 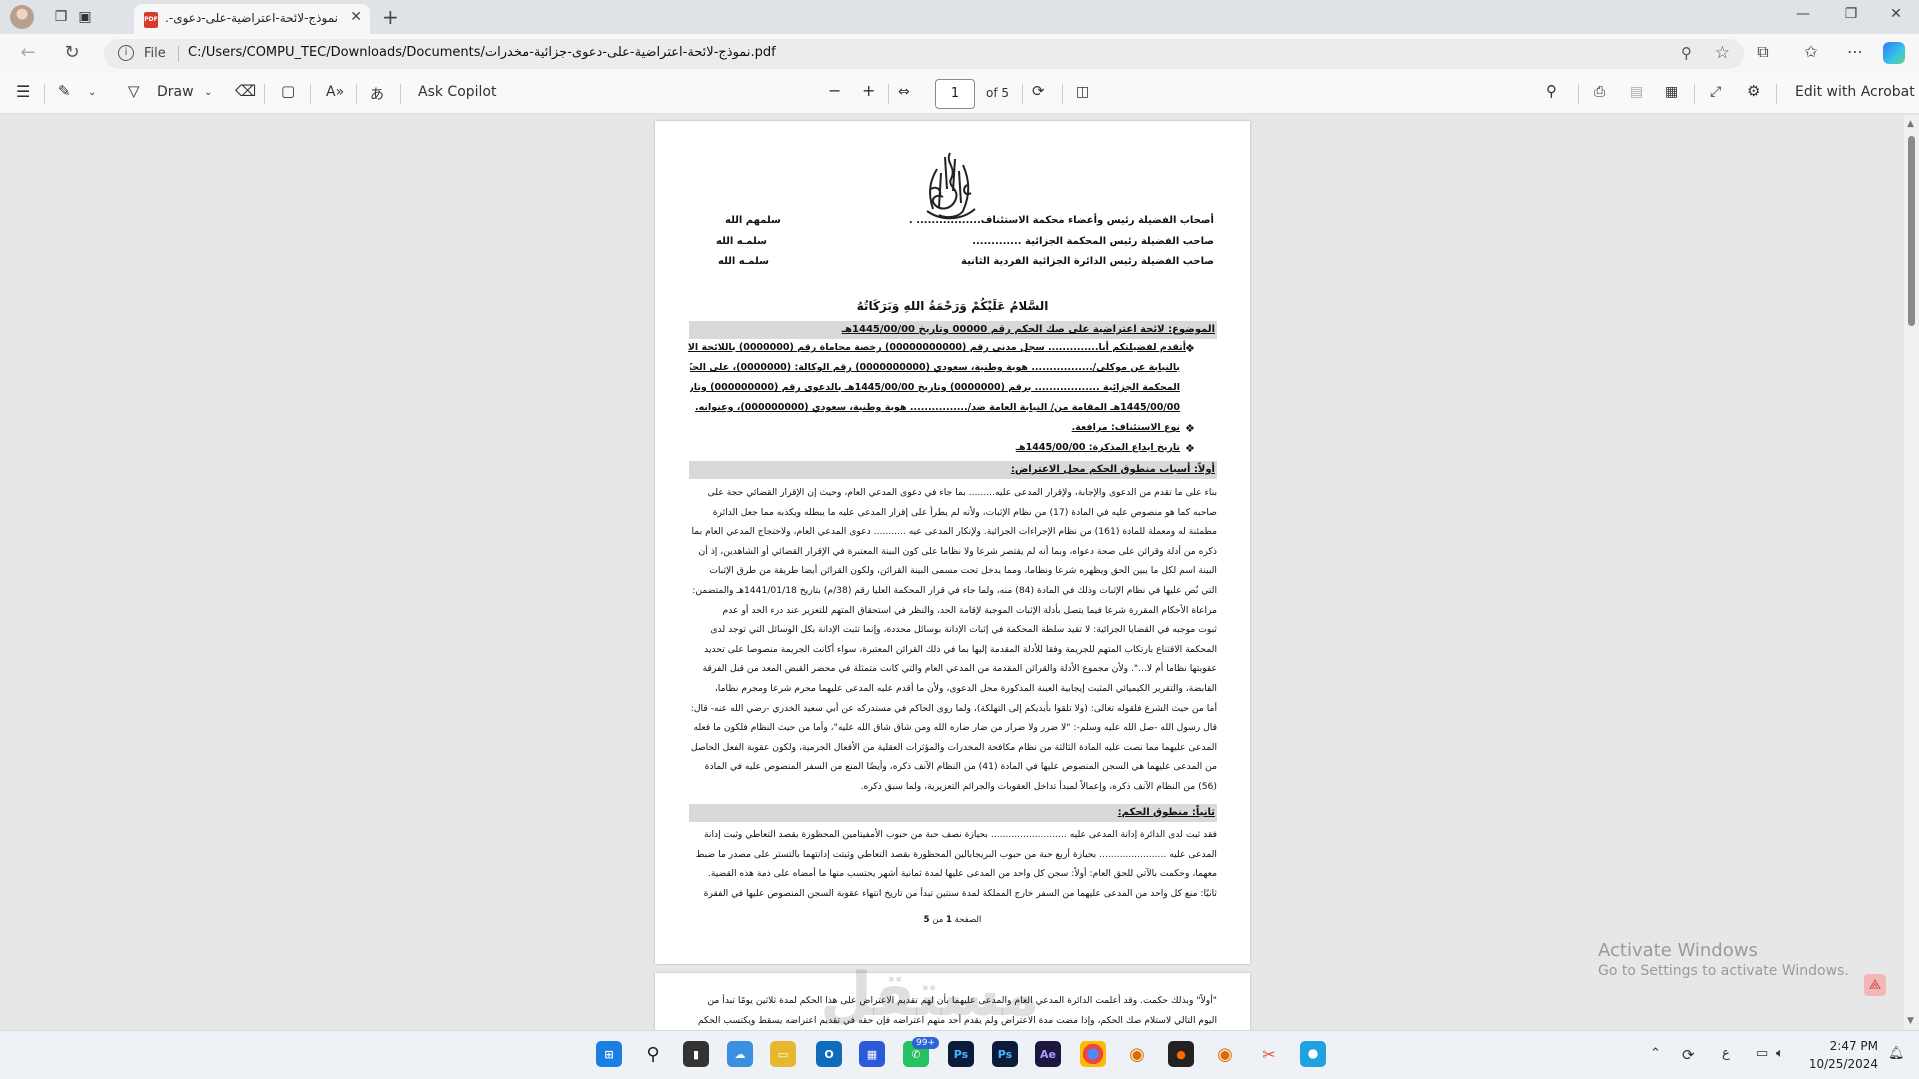 I want to click on memo-date: تاريخ ايداع المذكرة: 1445/00/00هـ, so click(x=1097, y=447).